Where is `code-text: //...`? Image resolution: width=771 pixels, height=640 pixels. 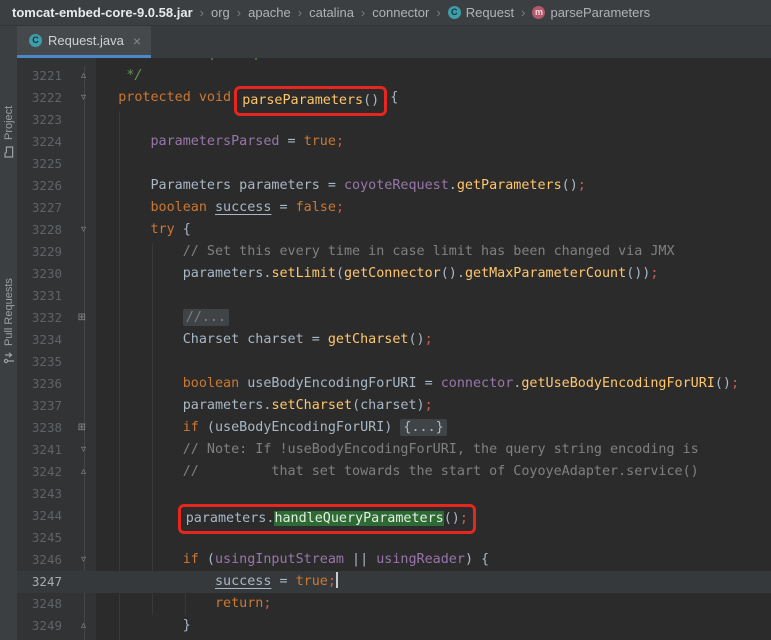
code-text: //... is located at coordinates (428, 318).